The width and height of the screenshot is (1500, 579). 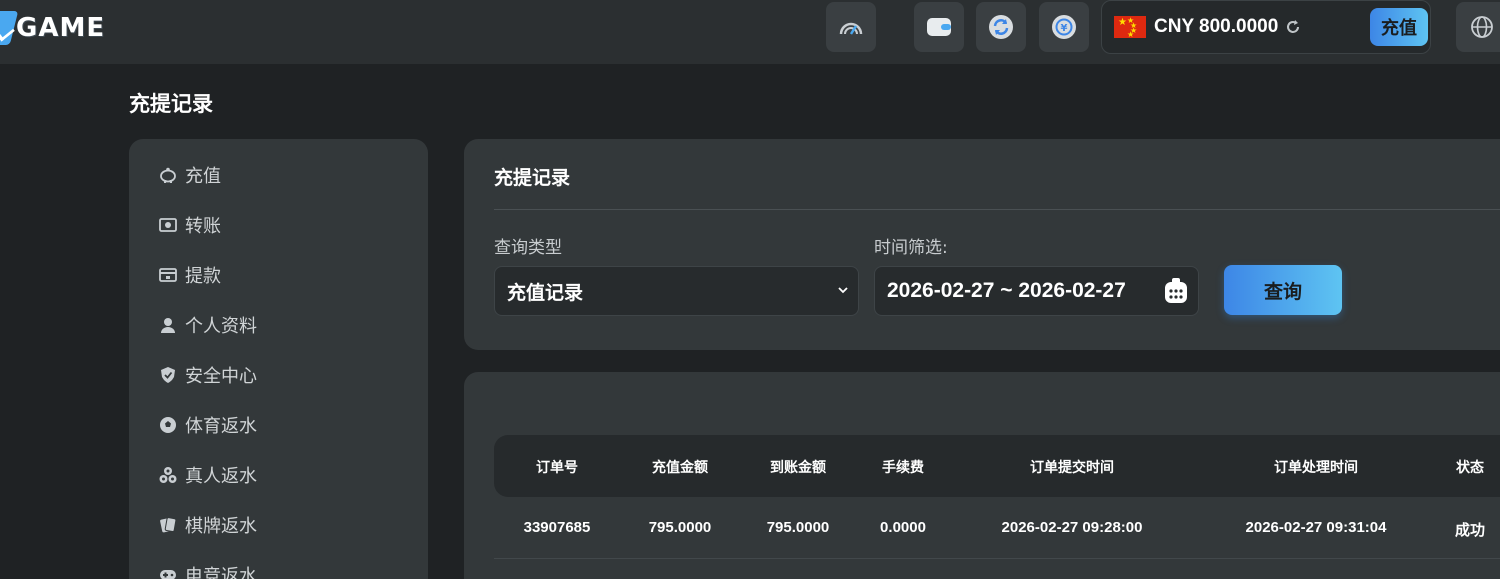 What do you see at coordinates (168, 525) in the screenshot?
I see `playing-cards-icon` at bounding box center [168, 525].